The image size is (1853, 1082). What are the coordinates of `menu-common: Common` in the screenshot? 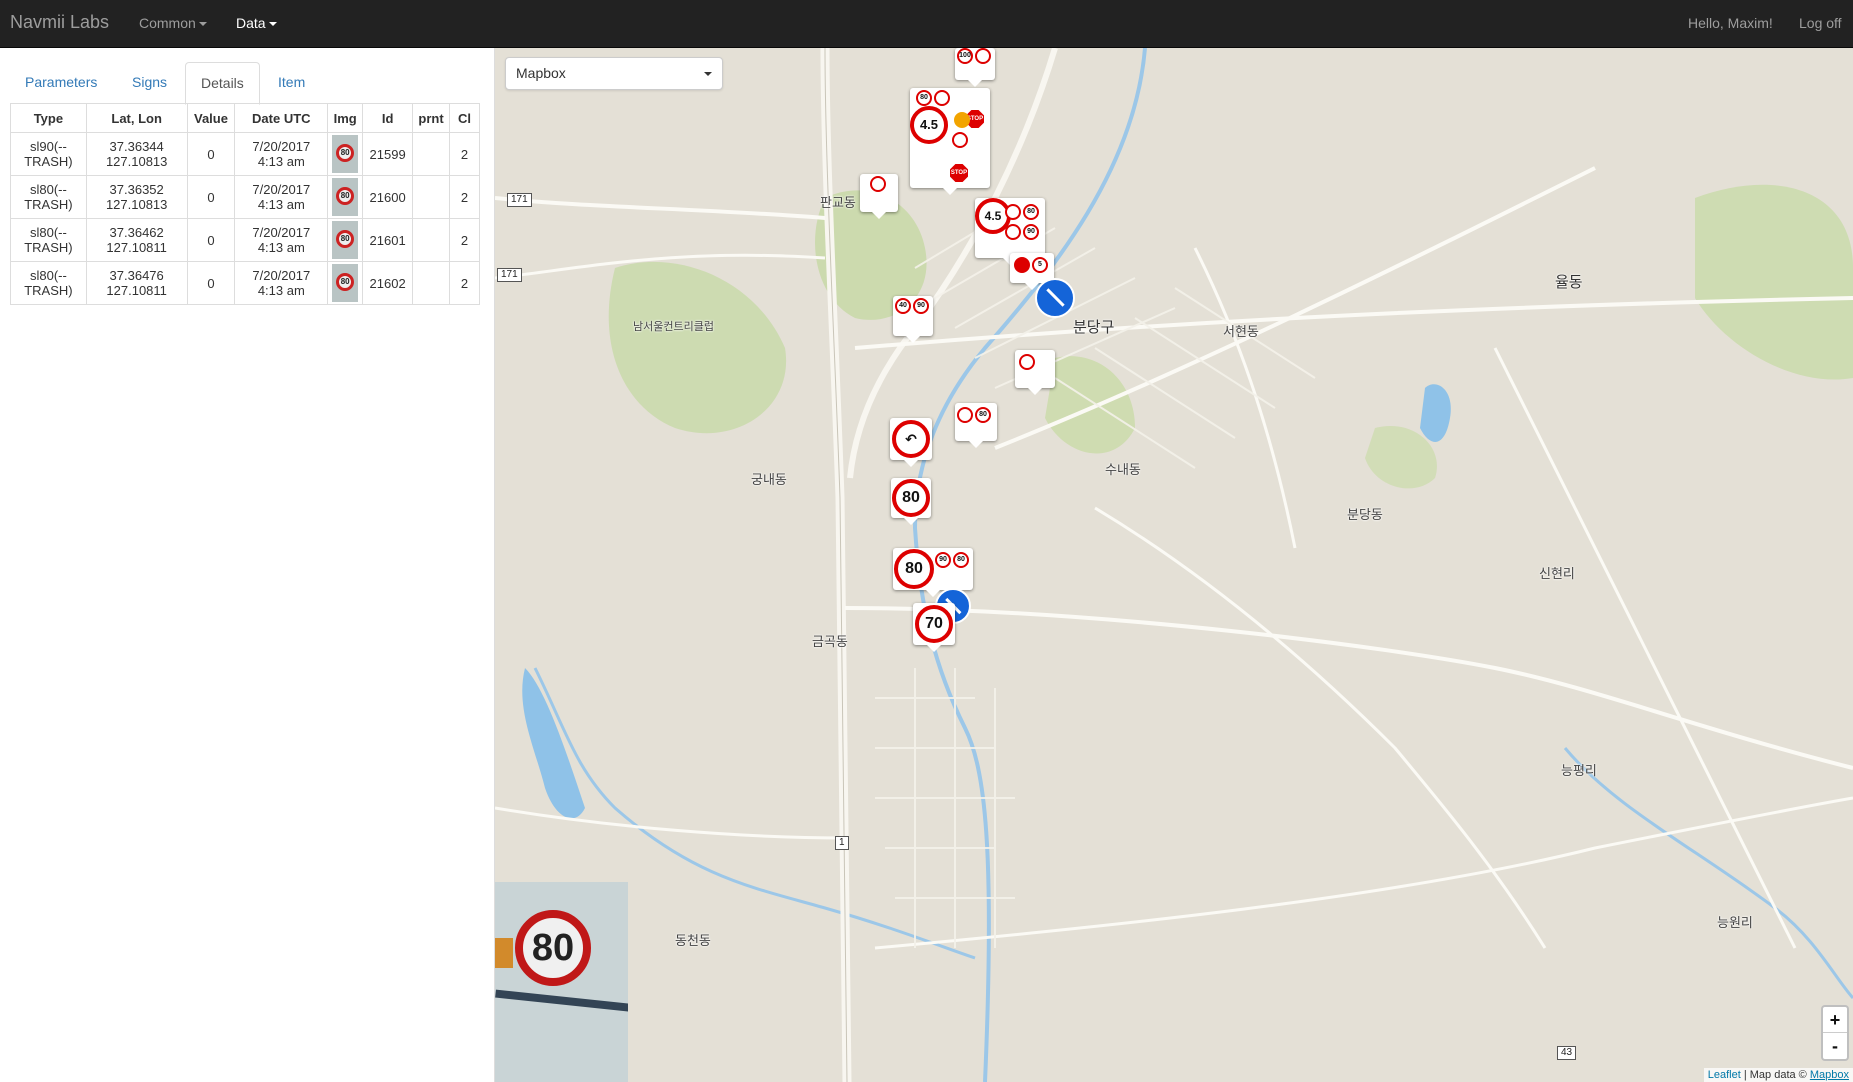 It's located at (173, 23).